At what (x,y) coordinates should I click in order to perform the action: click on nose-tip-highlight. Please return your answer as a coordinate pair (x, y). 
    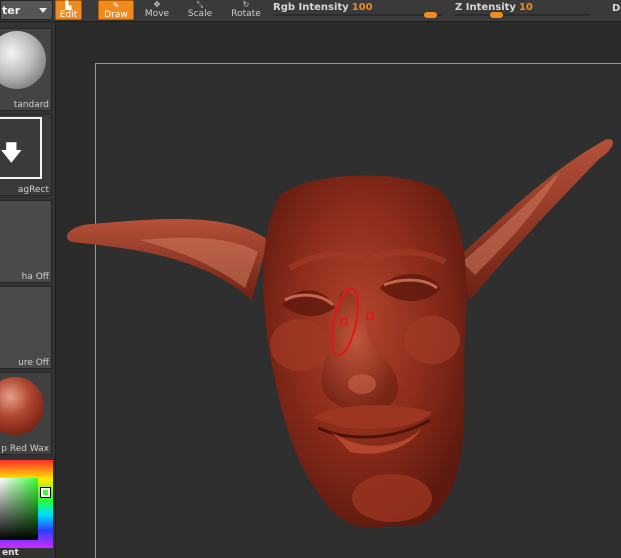
    Looking at the image, I should click on (362, 384).